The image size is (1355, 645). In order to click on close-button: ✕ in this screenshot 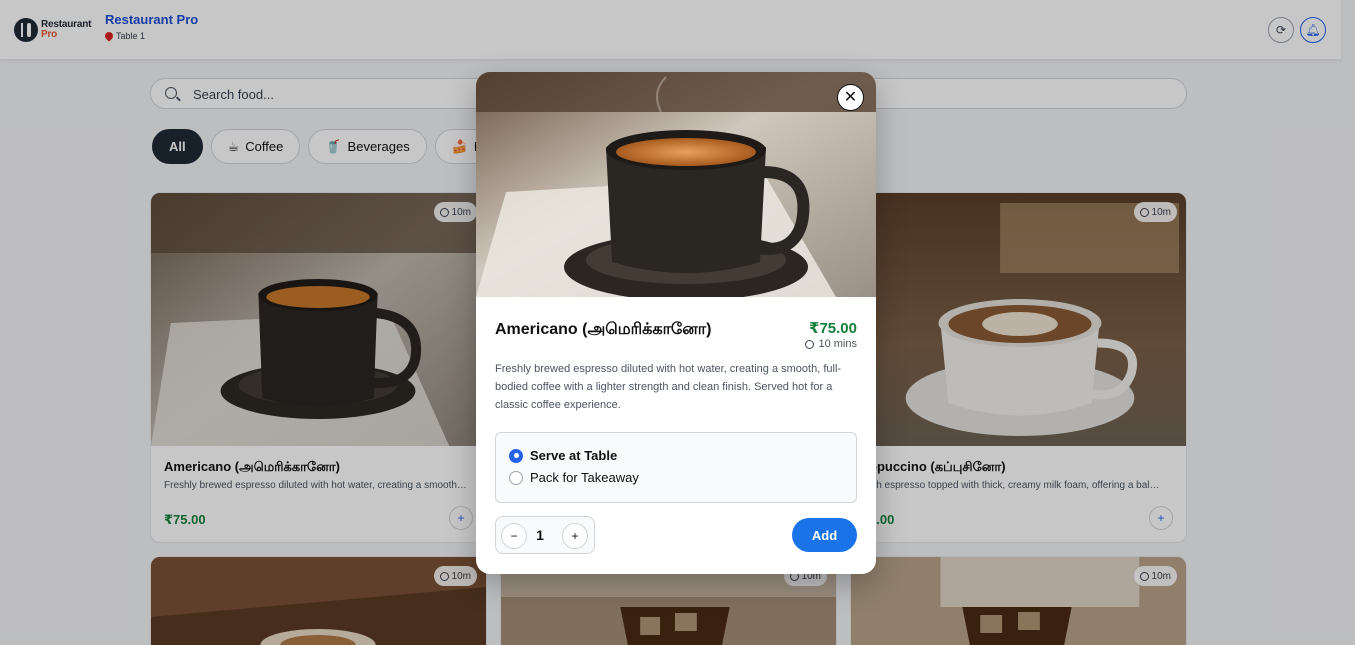, I will do `click(850, 97)`.